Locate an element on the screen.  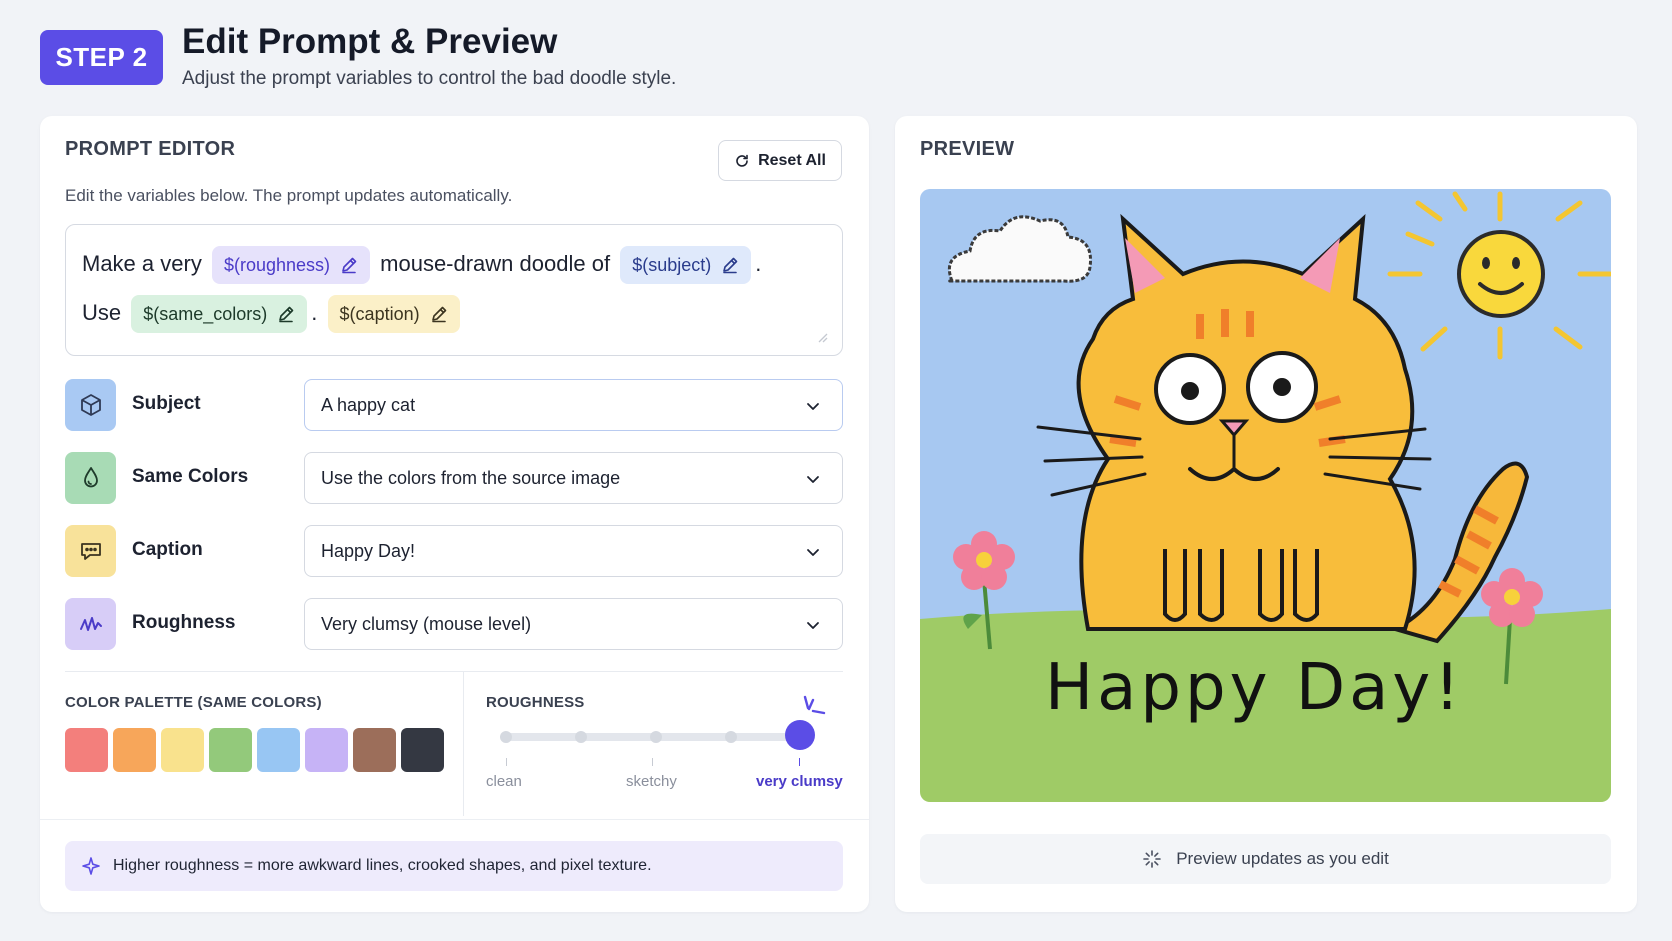
subject-select: A happy cat is located at coordinates (573, 405).